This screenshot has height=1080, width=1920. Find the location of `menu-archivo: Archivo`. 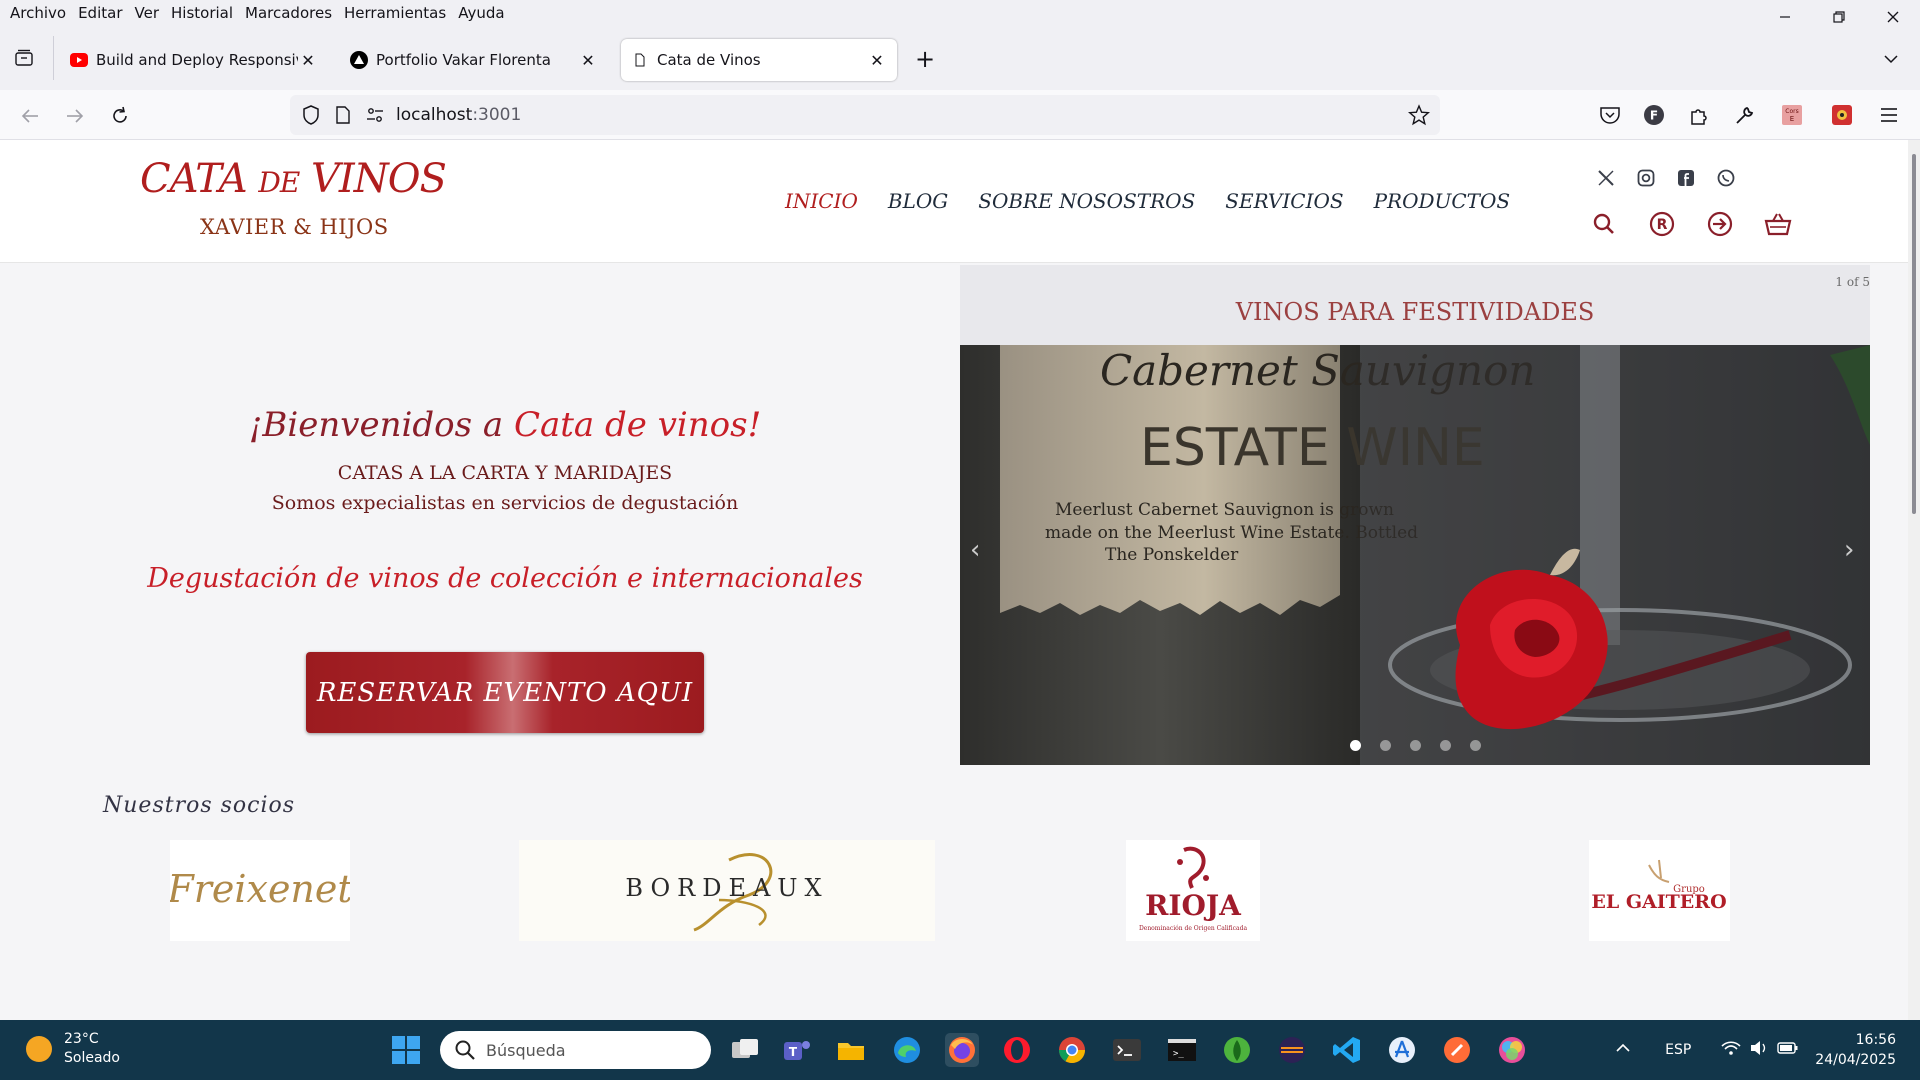

menu-archivo: Archivo is located at coordinates (38, 13).